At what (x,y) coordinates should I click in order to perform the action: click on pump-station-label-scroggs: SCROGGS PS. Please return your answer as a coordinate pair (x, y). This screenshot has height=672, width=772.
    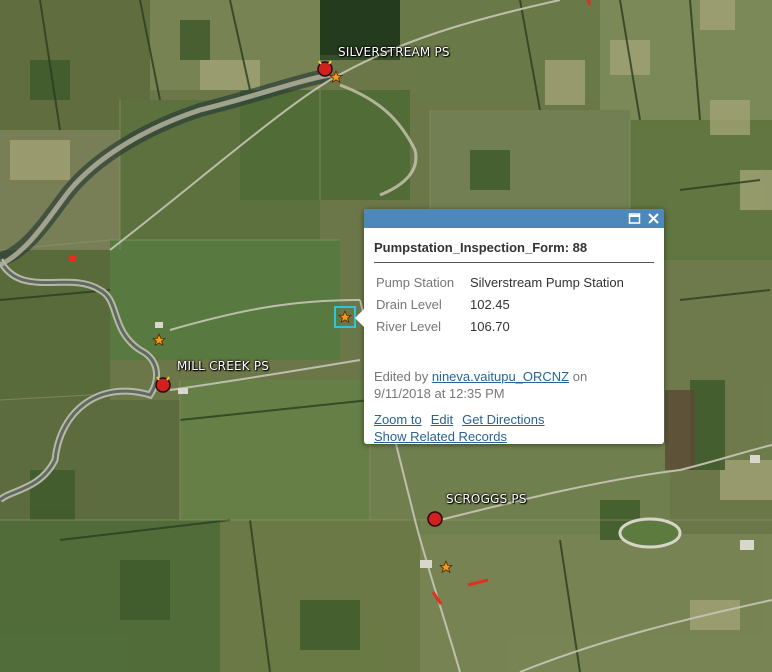
    Looking at the image, I should click on (486, 499).